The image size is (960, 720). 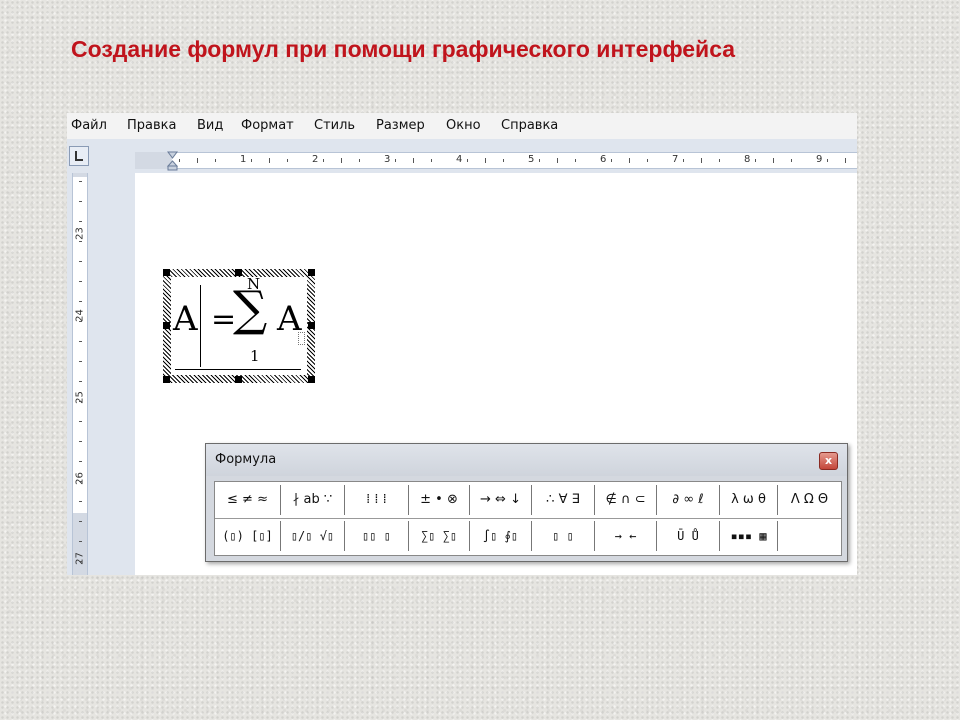 What do you see at coordinates (387, 159) in the screenshot?
I see `ruler-label: 3` at bounding box center [387, 159].